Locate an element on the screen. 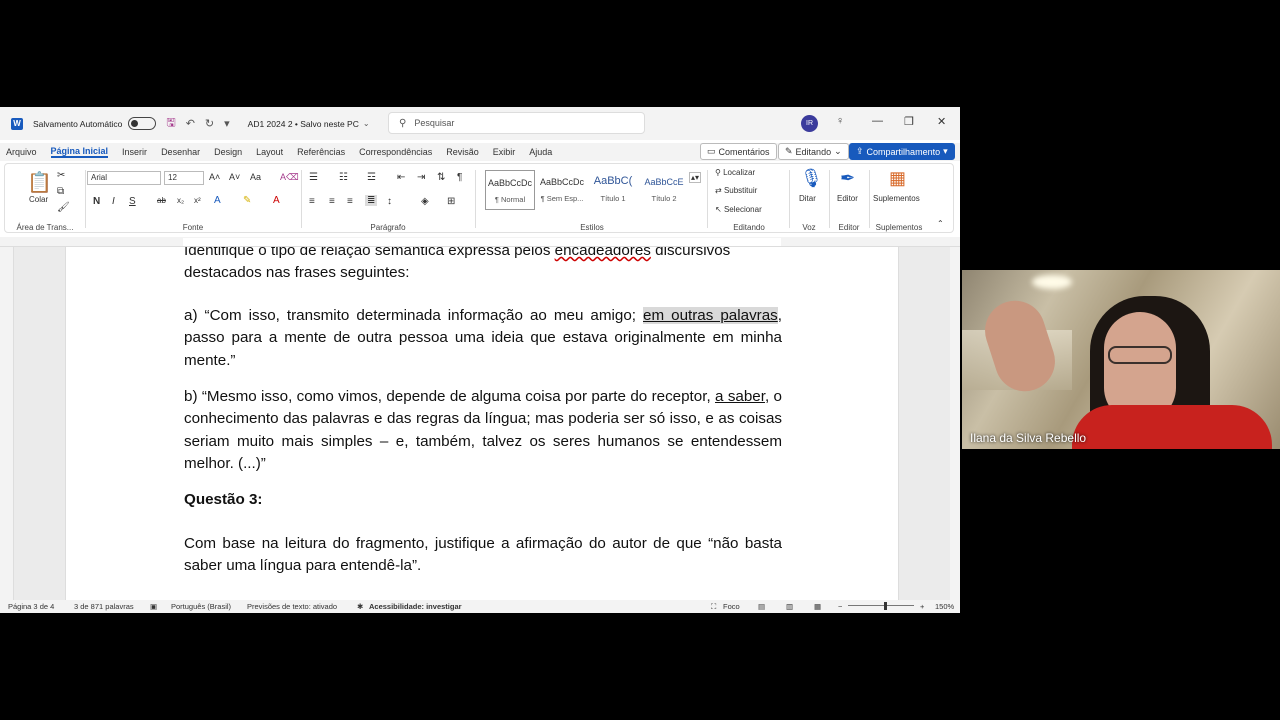 The height and width of the screenshot is (720, 1280). line-spacing-icon: ↕ is located at coordinates (389, 201).